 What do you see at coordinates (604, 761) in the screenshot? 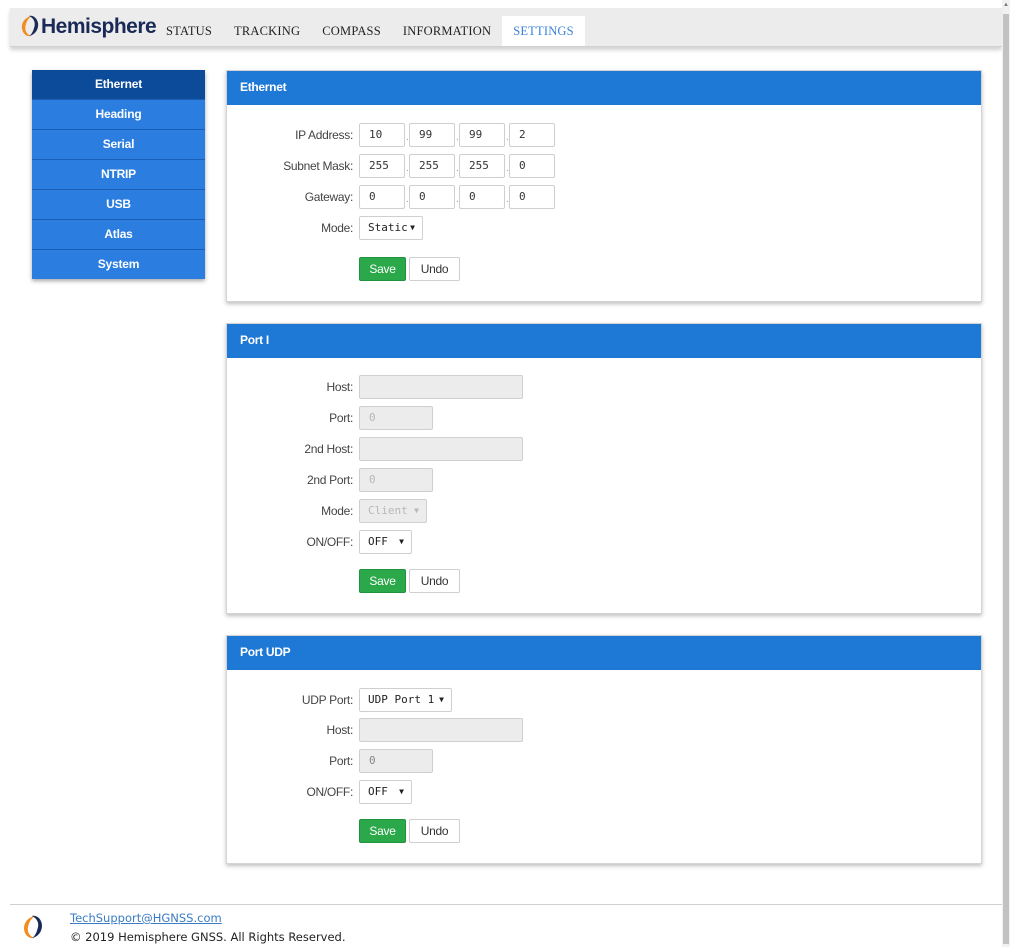
I see `udp-port-number-row: Port: 0` at bounding box center [604, 761].